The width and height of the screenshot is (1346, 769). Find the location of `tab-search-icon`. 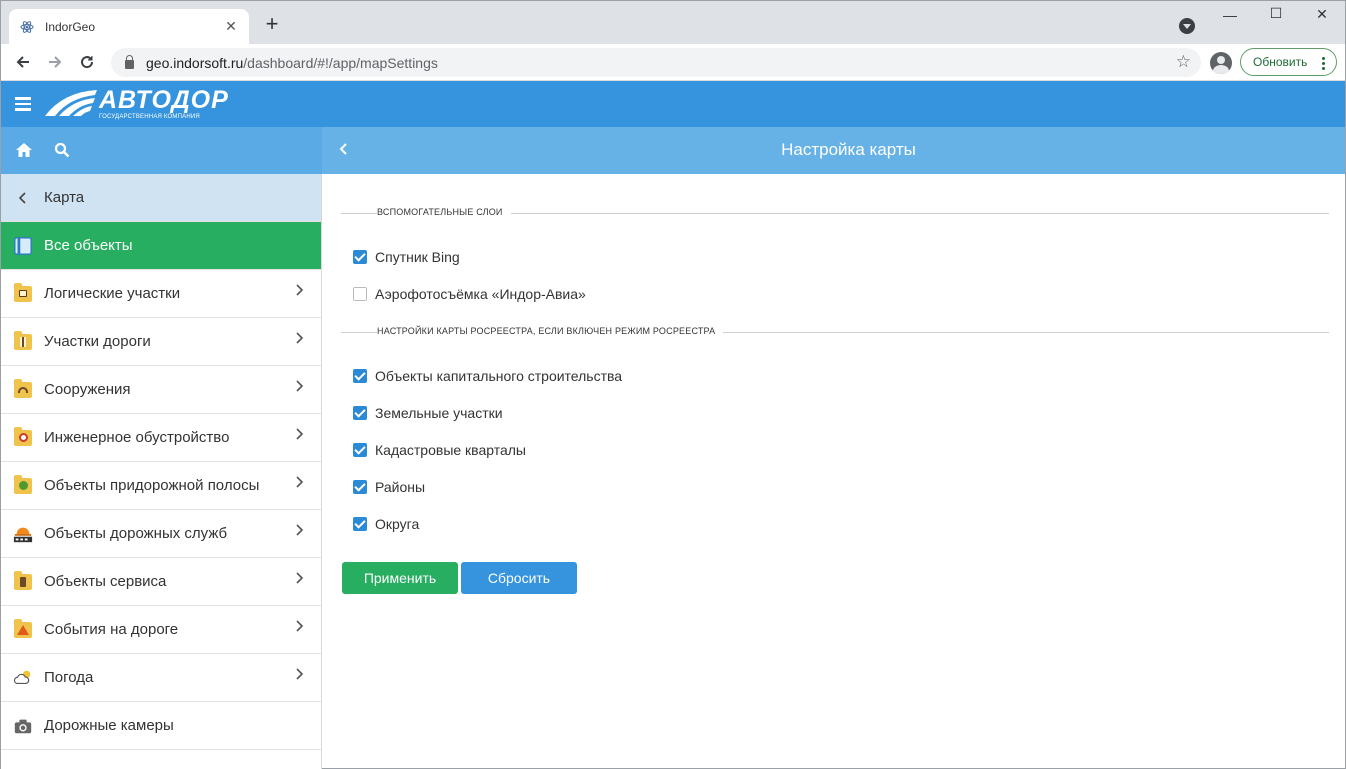

tab-search-icon is located at coordinates (1187, 26).